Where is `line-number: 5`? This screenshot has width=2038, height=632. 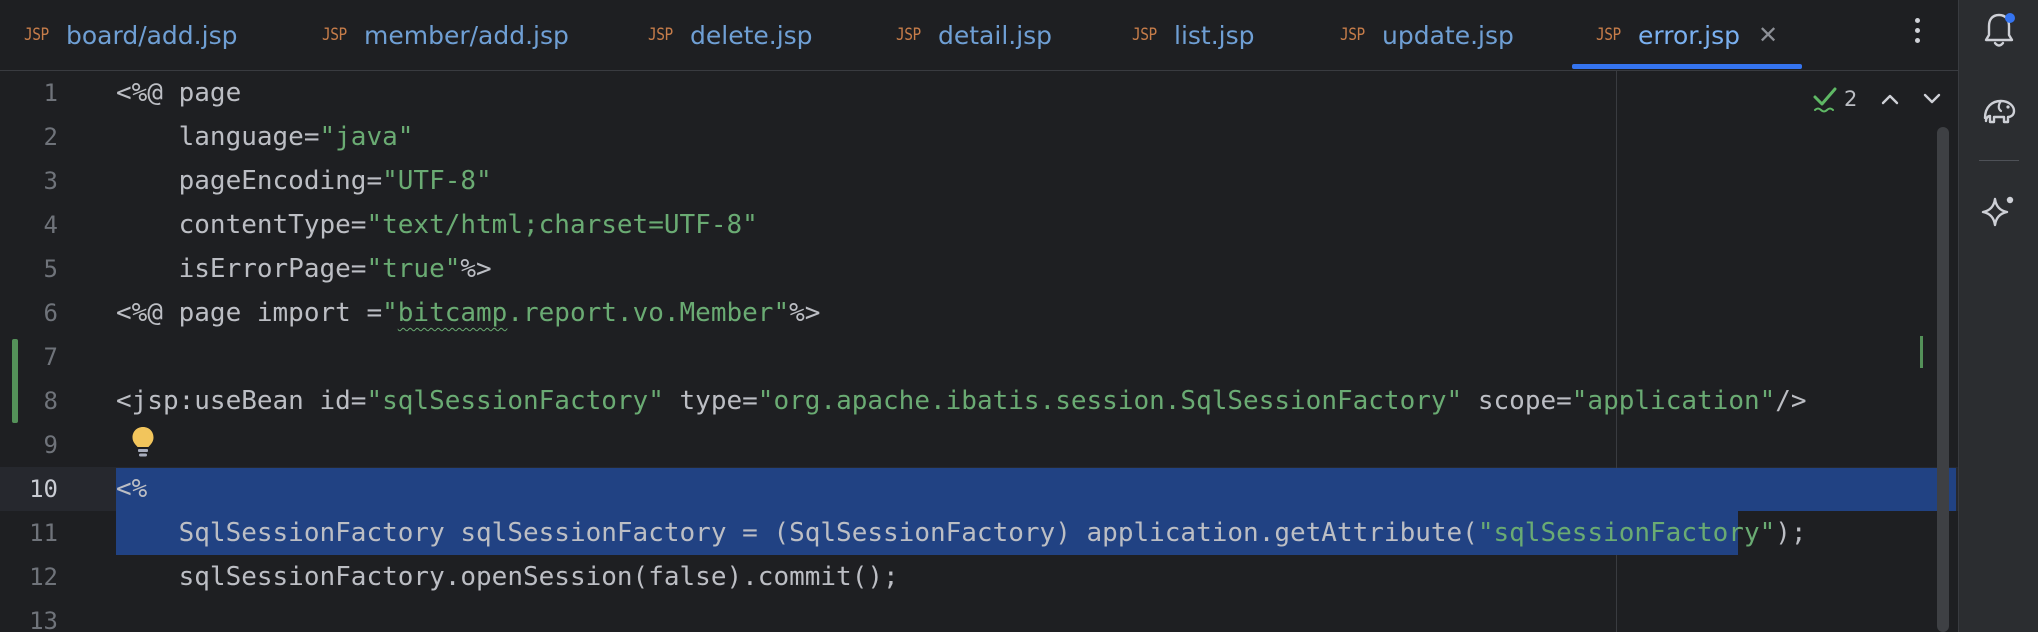
line-number: 5 is located at coordinates (50, 269).